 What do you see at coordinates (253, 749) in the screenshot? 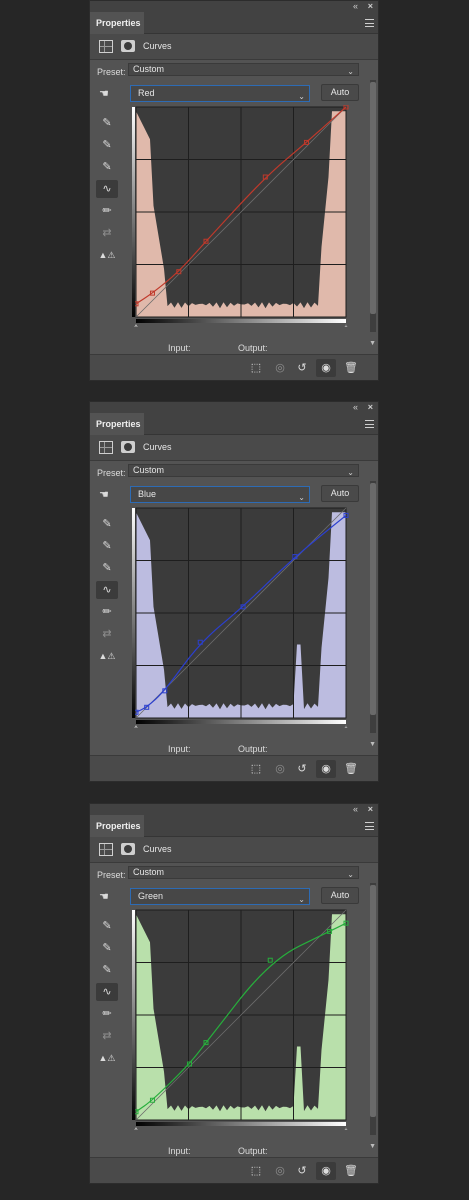
I see `output-label: Output:` at bounding box center [253, 749].